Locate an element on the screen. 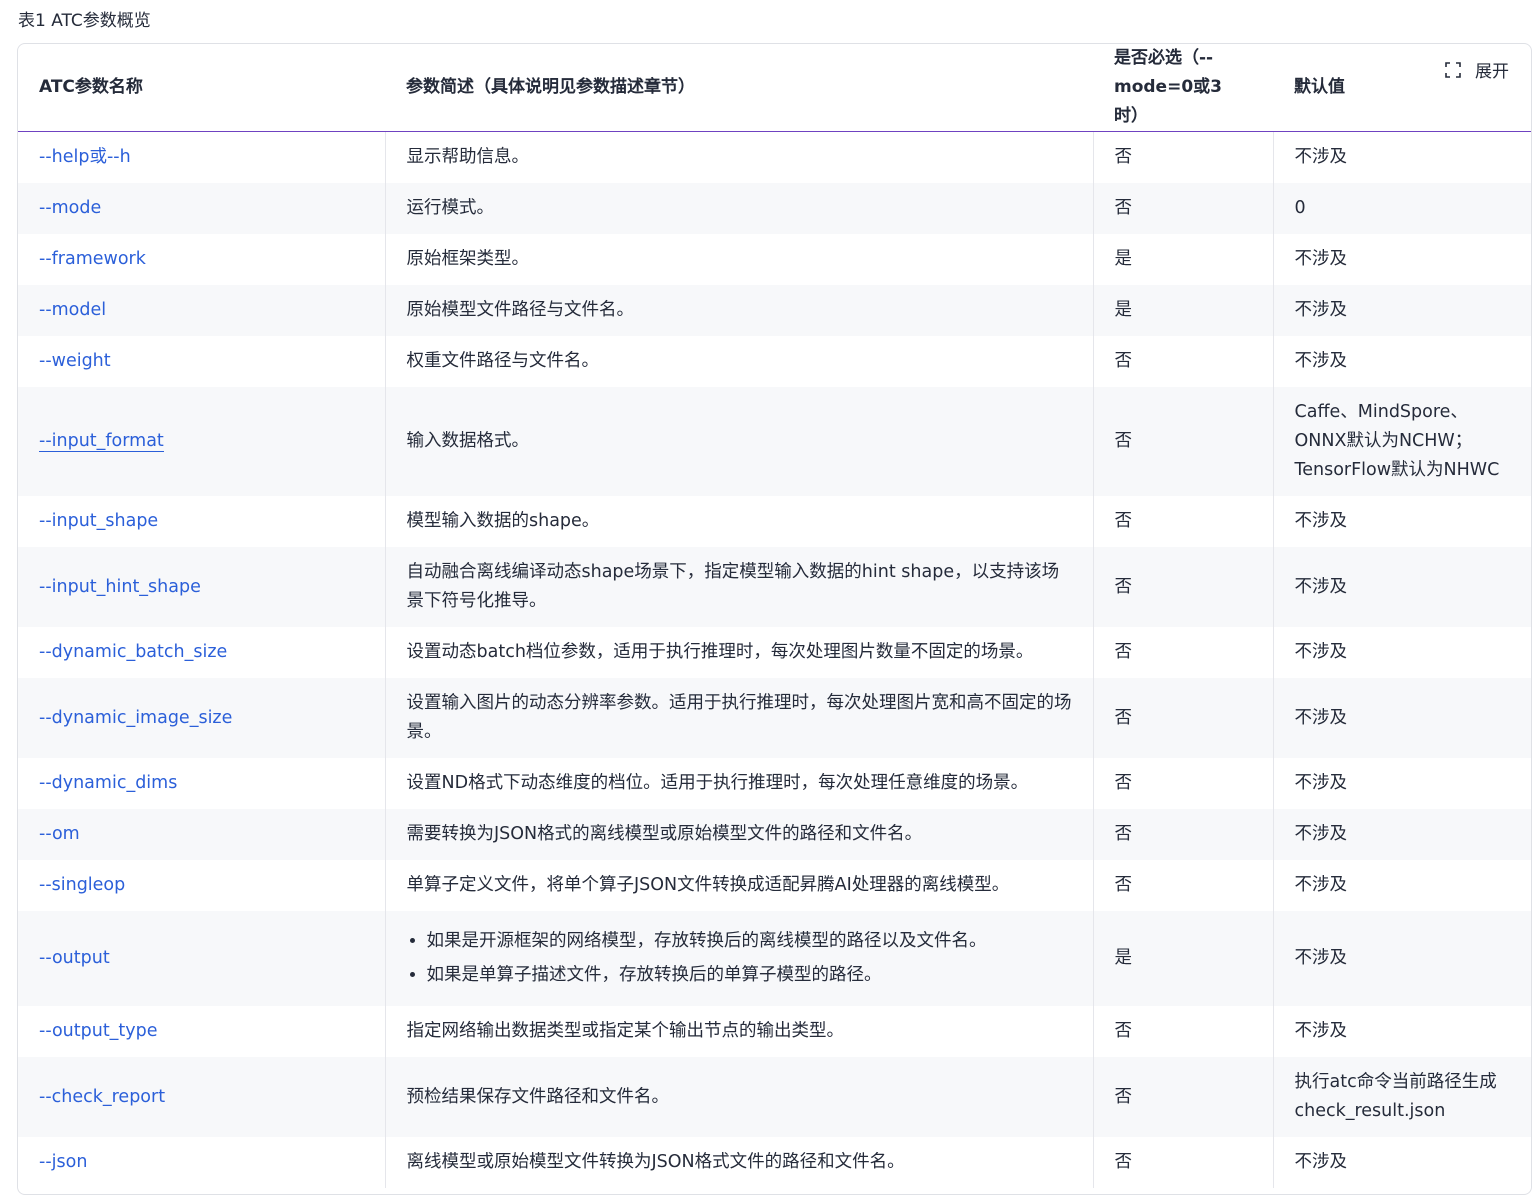 The width and height of the screenshot is (1538, 1195). param-link: --mode is located at coordinates (70, 208).